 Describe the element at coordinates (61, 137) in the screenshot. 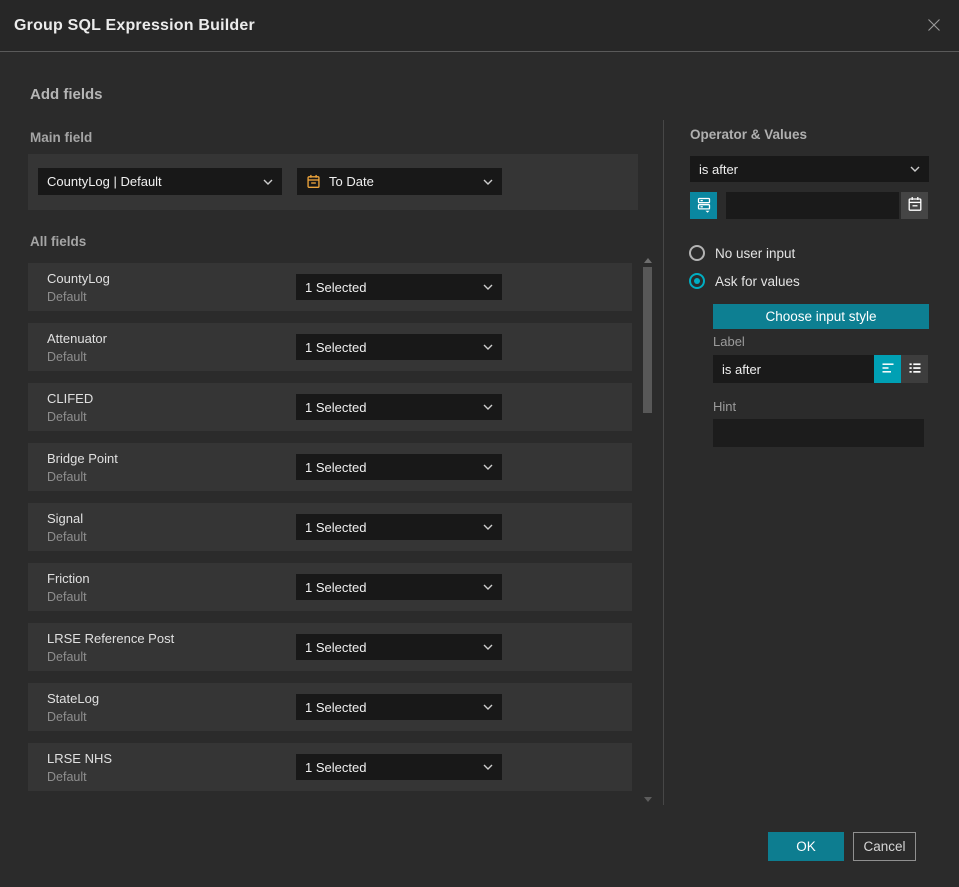

I see `main-field-label: Main field` at that location.